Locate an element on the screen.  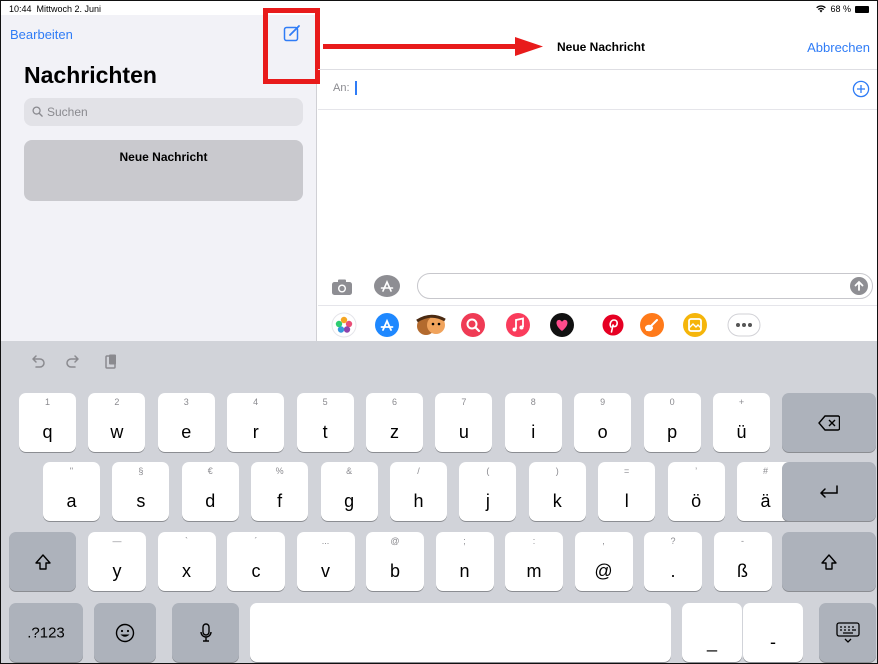
key-@: , @ is located at coordinates (603, 561).